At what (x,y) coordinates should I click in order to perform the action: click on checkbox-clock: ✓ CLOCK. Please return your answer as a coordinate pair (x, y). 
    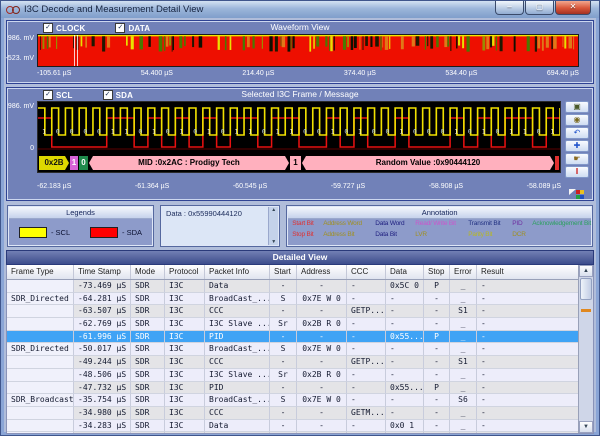
    Looking at the image, I should click on (64, 28).